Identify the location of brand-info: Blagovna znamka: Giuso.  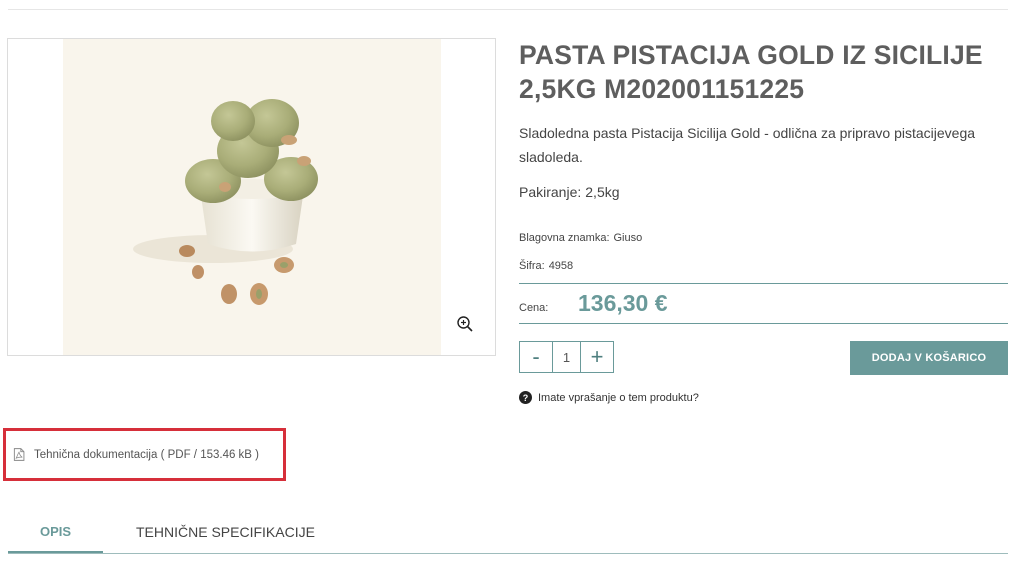
(580, 238).